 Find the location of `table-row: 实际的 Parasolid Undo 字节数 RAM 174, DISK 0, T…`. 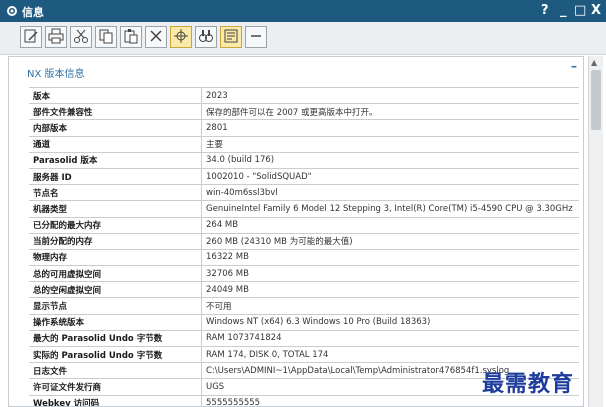

table-row: 实际的 Parasolid Undo 字节数 RAM 174, DISK 0, T… is located at coordinates (304, 355).